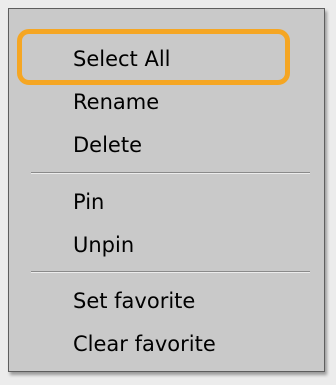  Describe the element at coordinates (166, 245) in the screenshot. I see `menu-item-unpin: Unpin` at that location.